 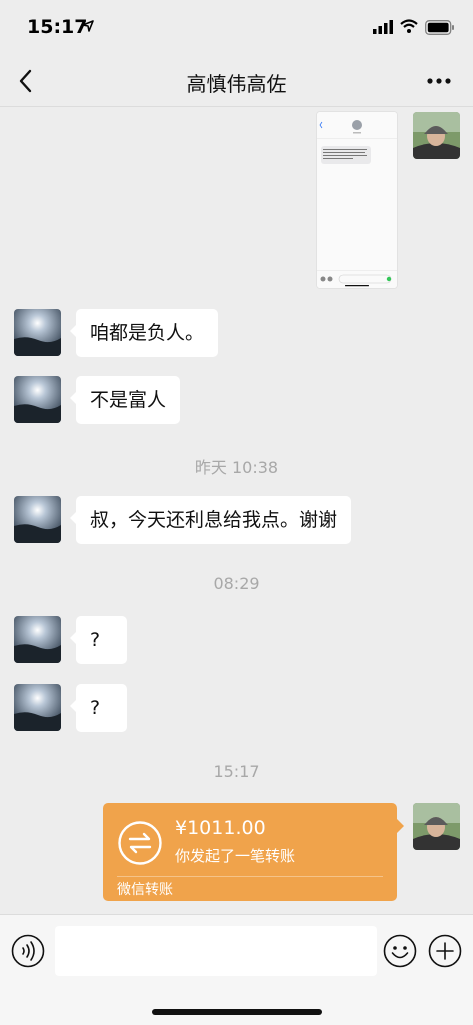 I want to click on wifi-icon, so click(x=409, y=26).